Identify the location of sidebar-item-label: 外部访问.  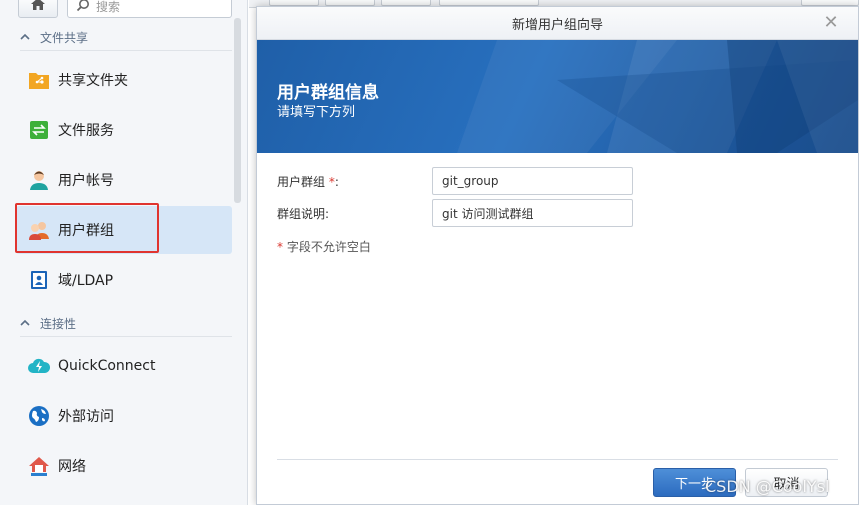
(86, 417).